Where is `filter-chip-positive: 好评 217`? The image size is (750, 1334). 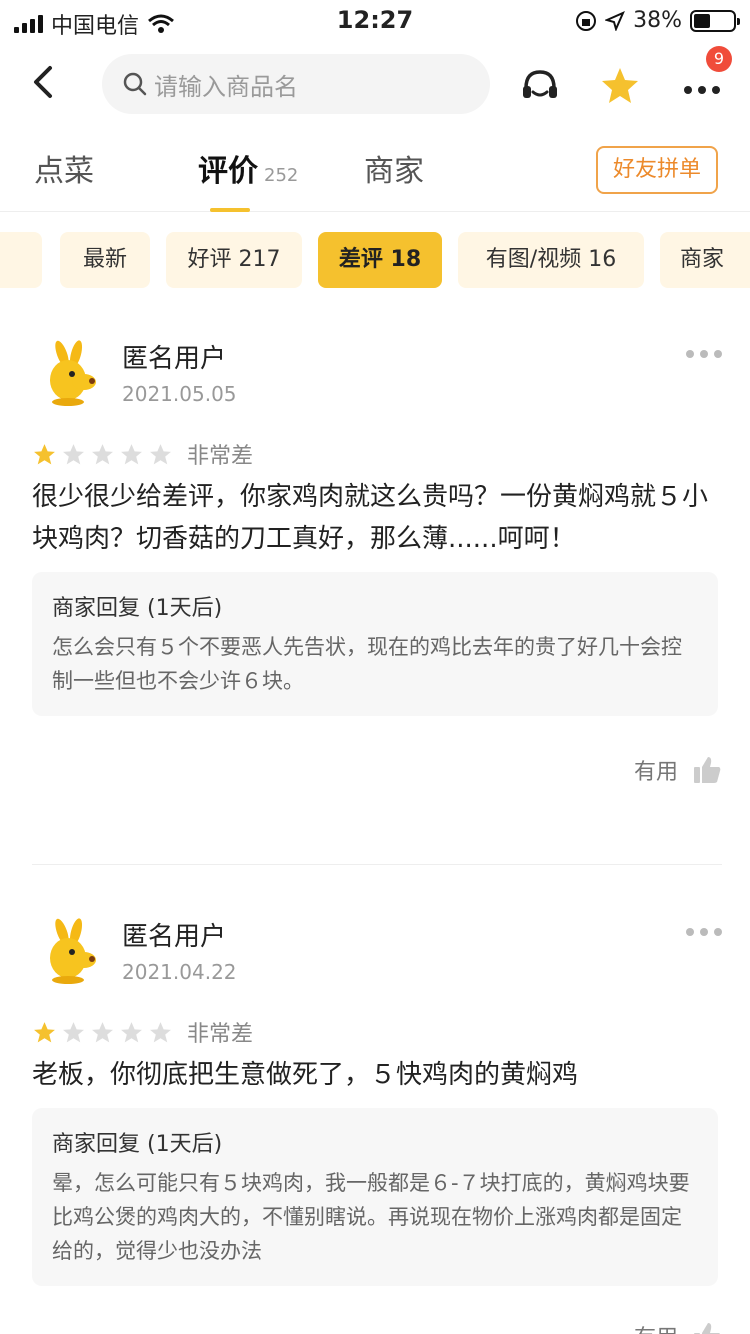
filter-chip-positive: 好评 217 is located at coordinates (234, 260).